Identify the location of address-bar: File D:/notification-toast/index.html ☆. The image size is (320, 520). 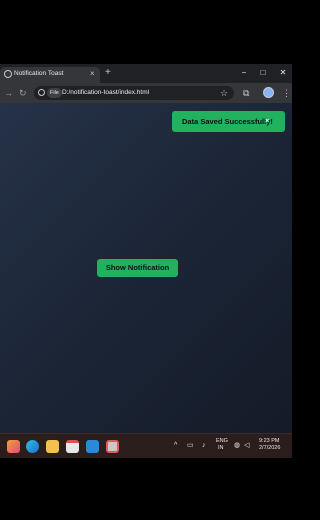
(134, 93).